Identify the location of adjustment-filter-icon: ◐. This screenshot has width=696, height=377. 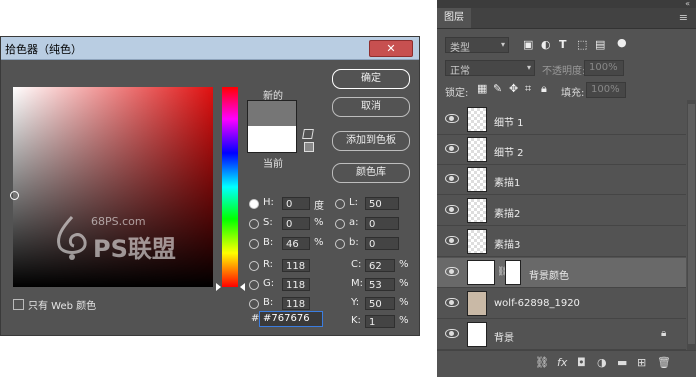
(546, 44).